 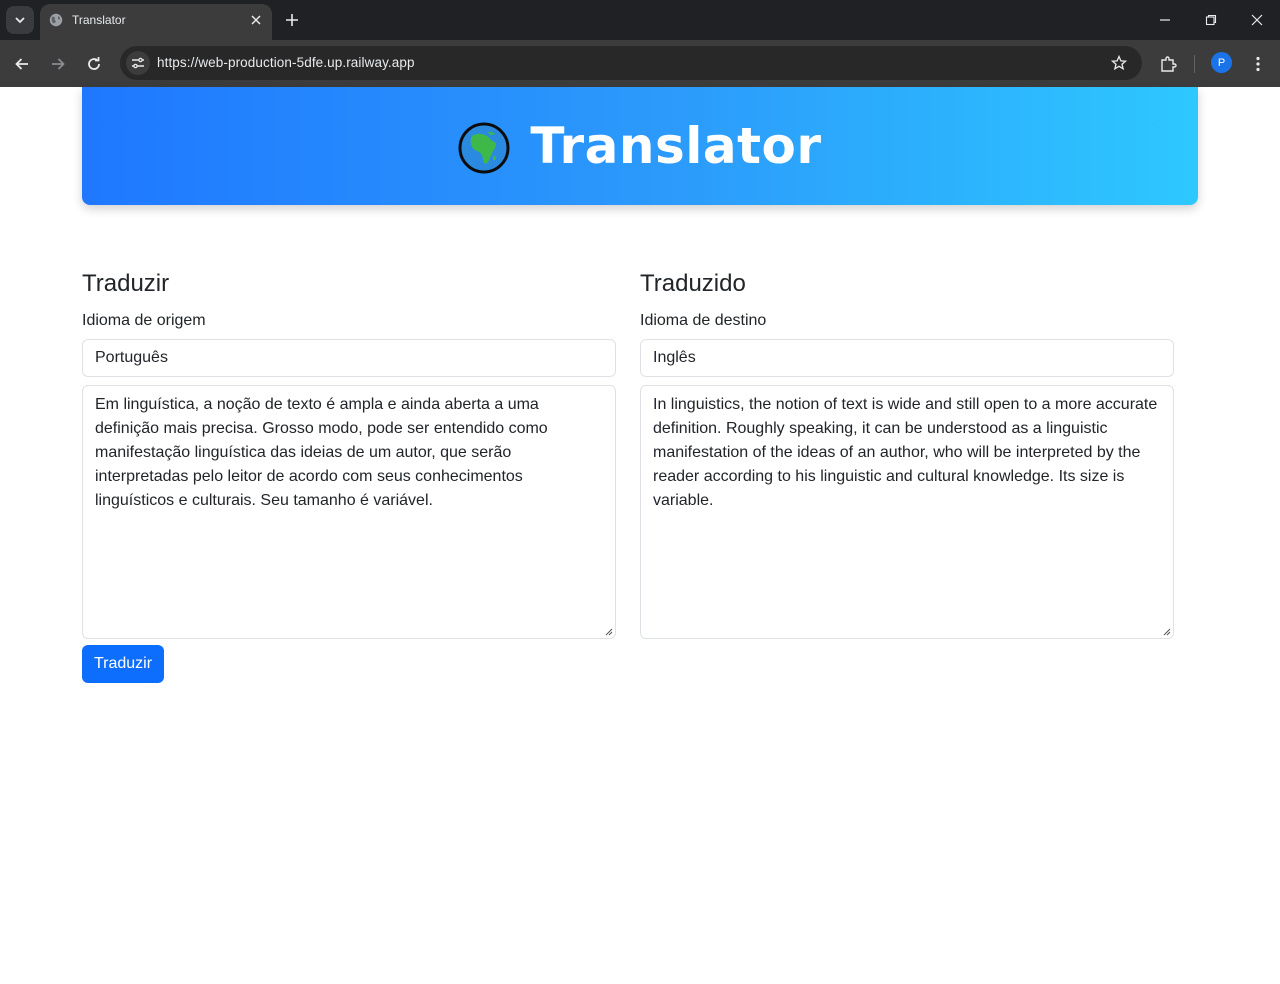 What do you see at coordinates (56, 20) in the screenshot?
I see `globe-icon` at bounding box center [56, 20].